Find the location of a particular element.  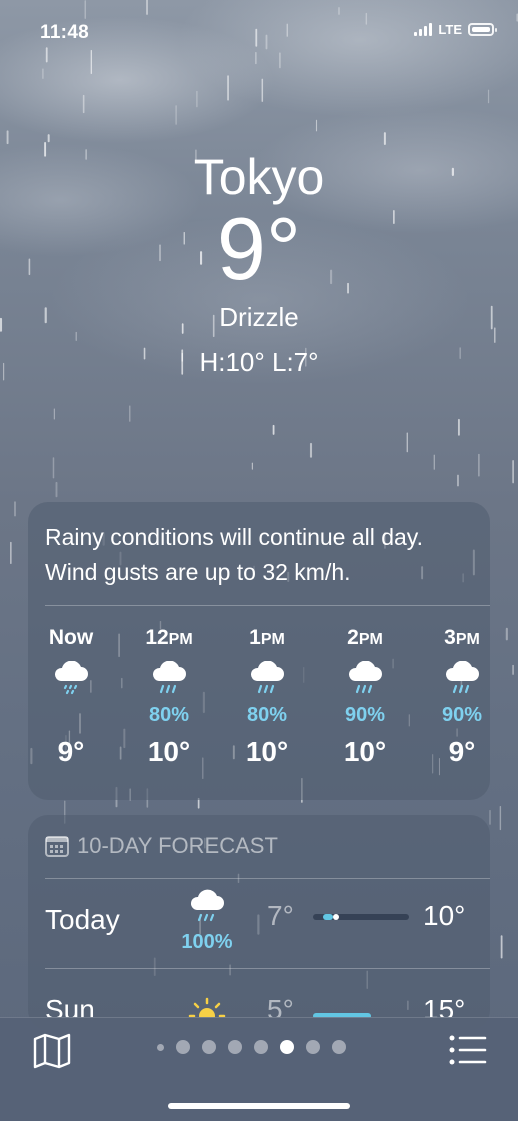

forecast-icon-wrap: 100% is located at coordinates (207, 921).